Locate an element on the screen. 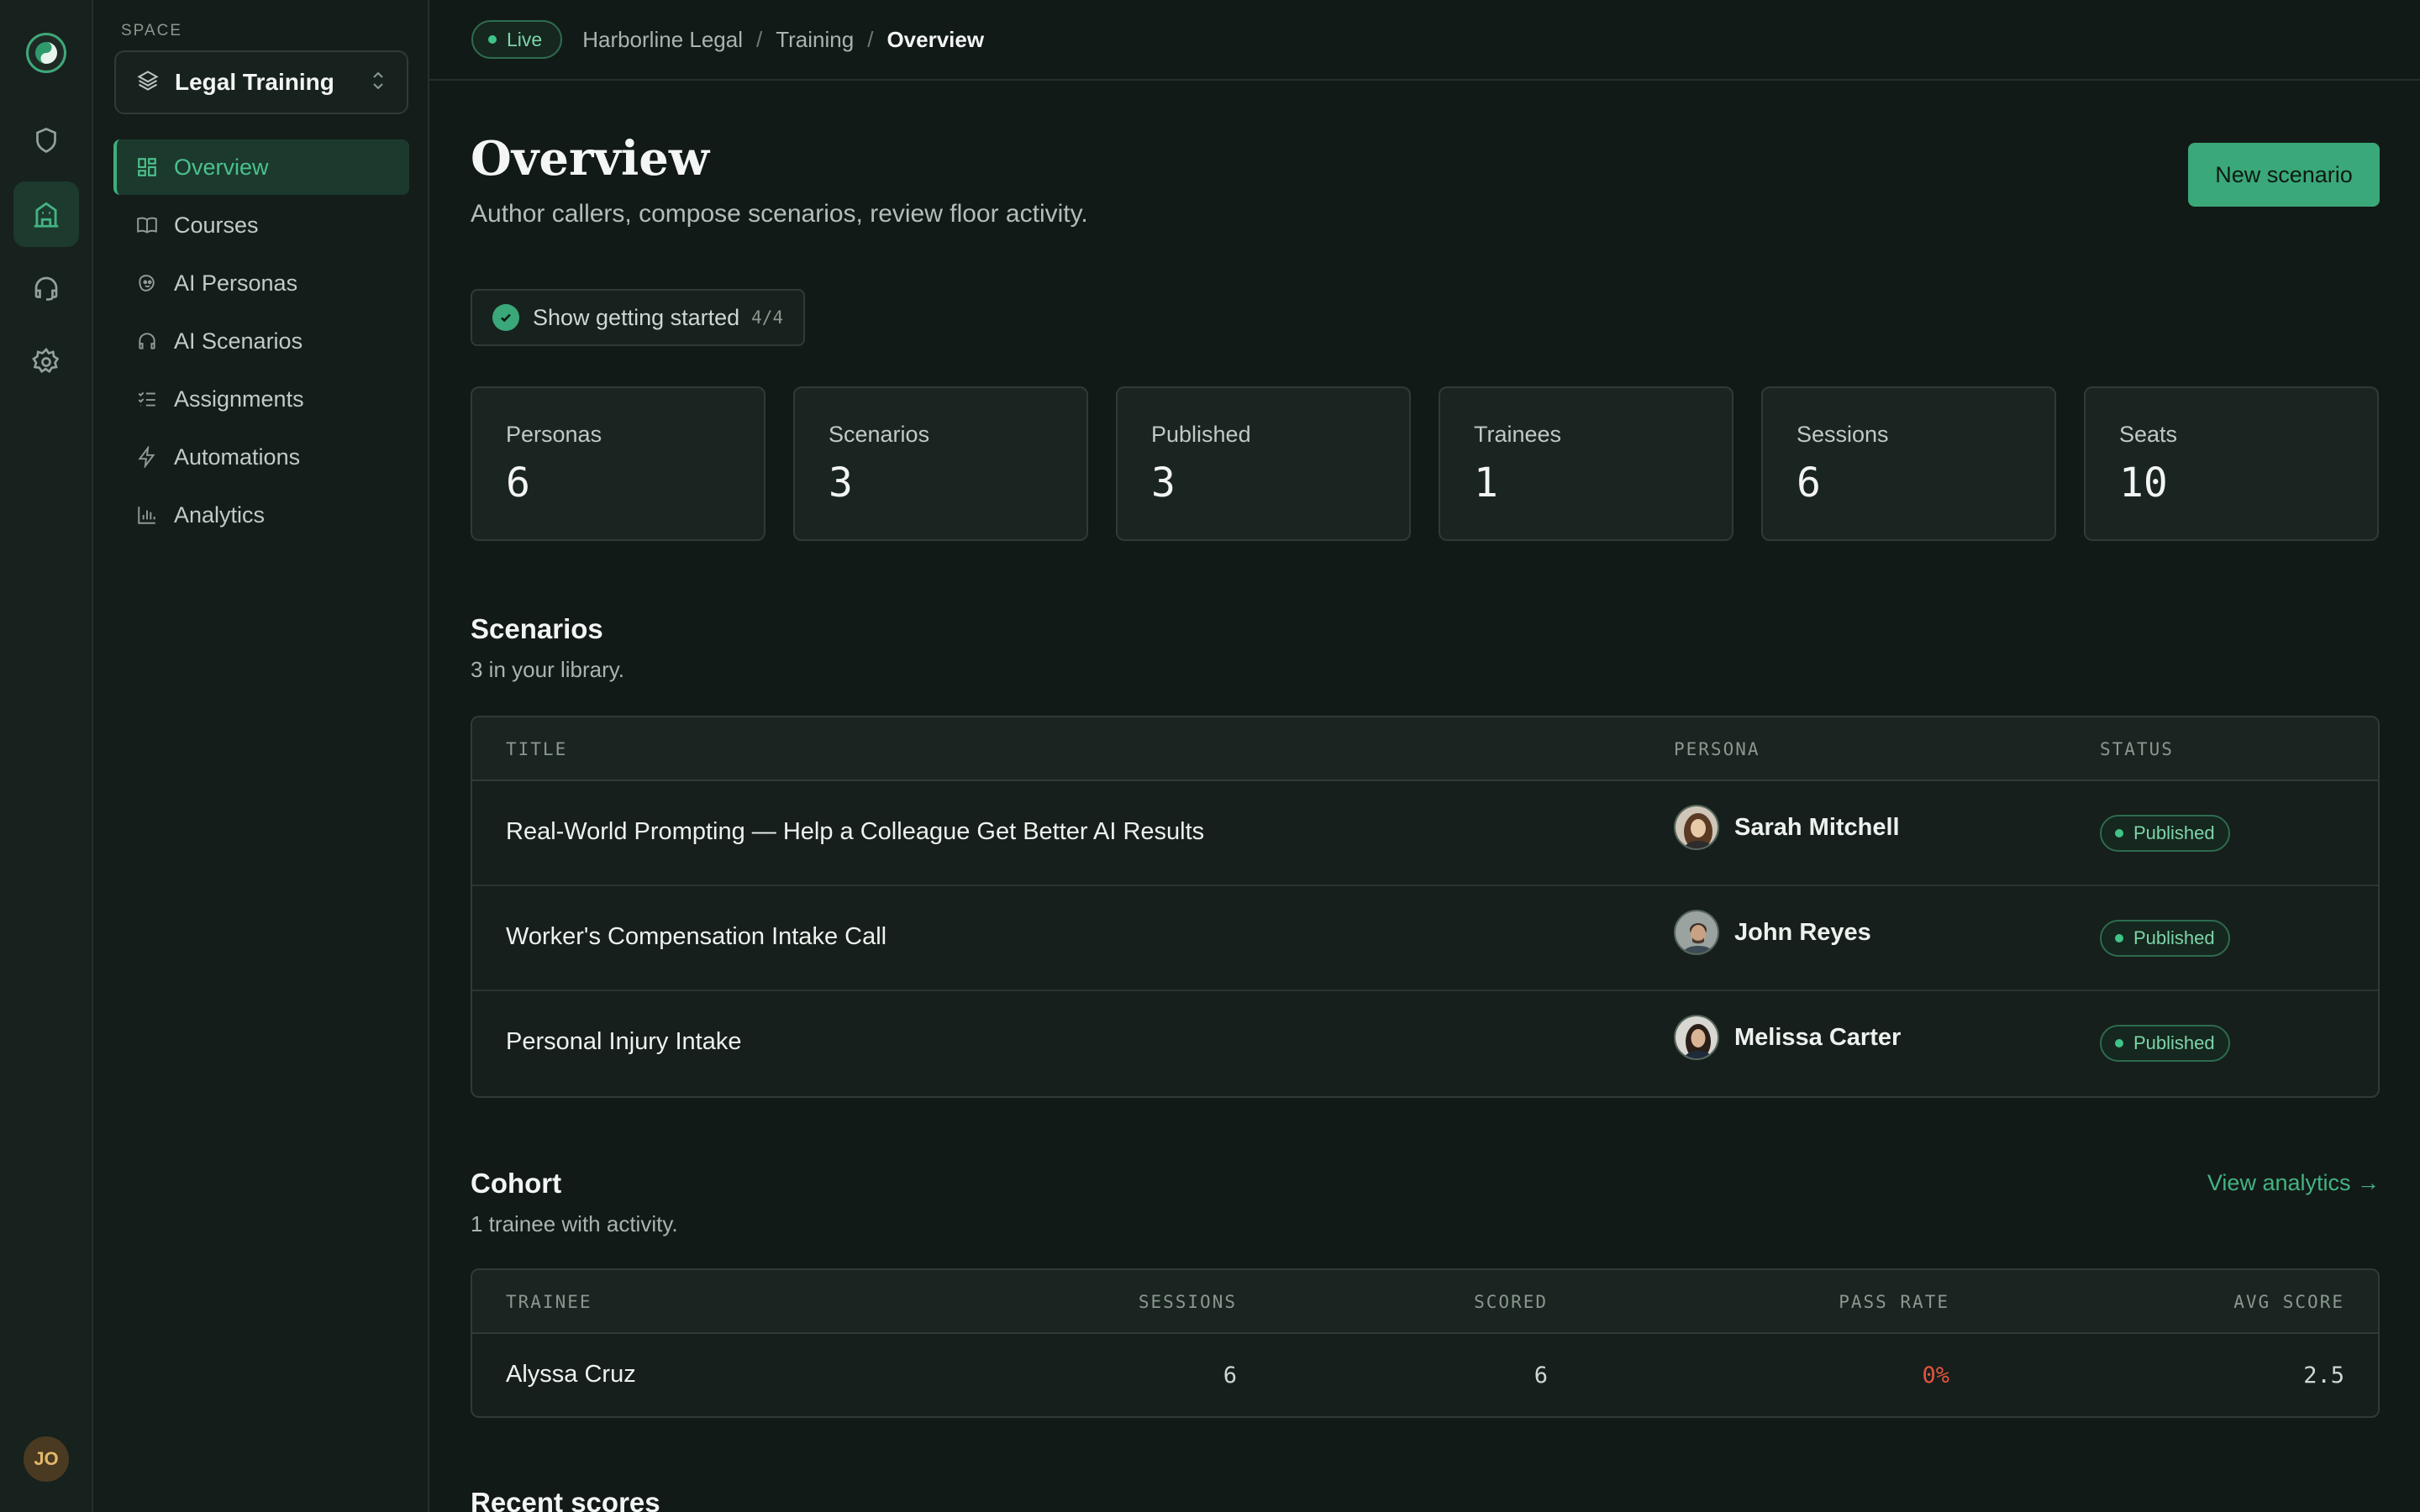 Image resolution: width=2420 pixels, height=1512 pixels. building-icon is located at coordinates (46, 214).